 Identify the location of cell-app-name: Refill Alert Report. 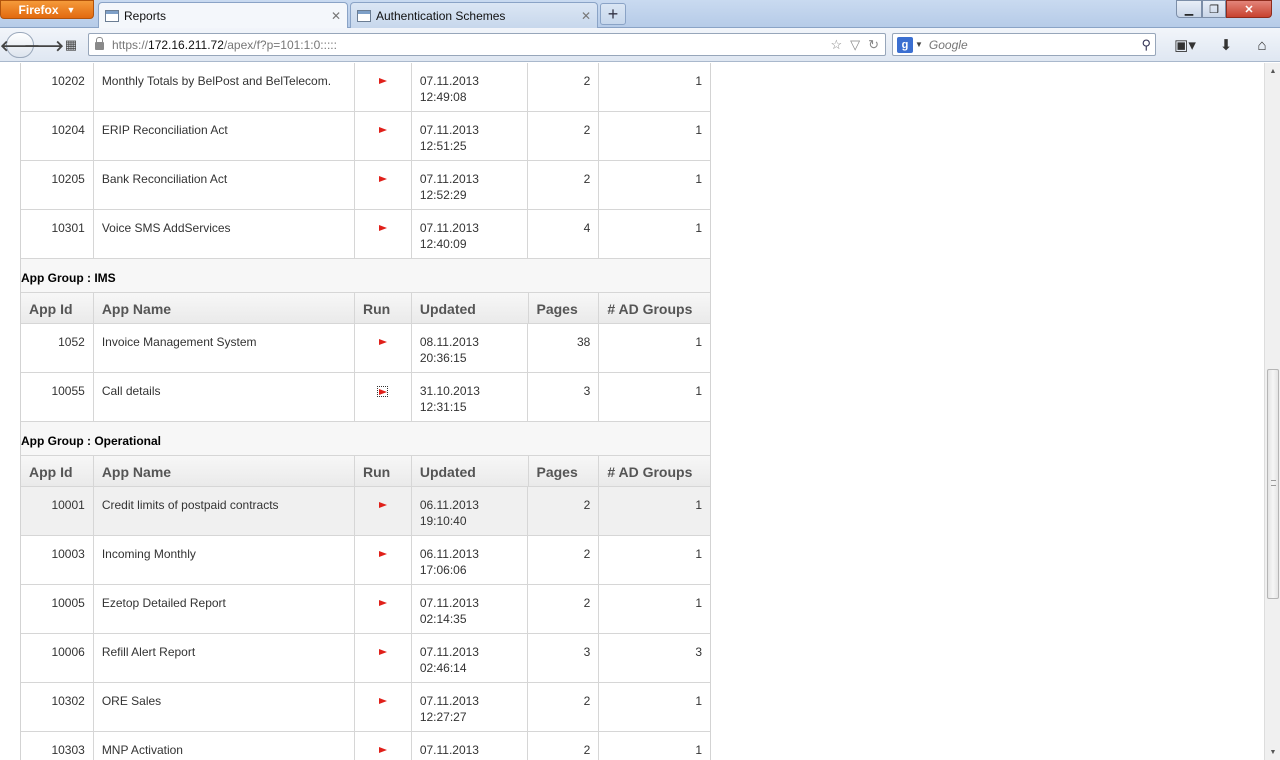
(224, 658).